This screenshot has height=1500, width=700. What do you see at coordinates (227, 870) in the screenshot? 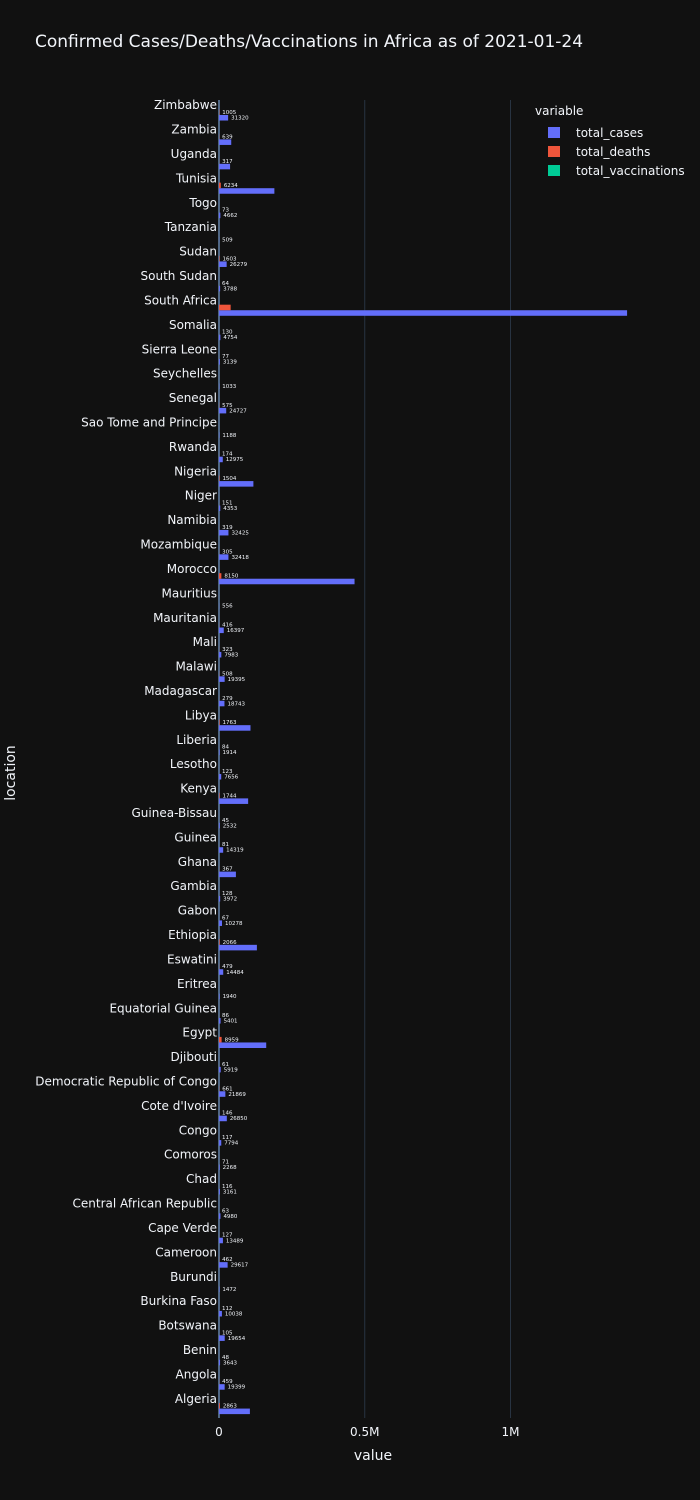
I see `total-deaths-label: 367` at bounding box center [227, 870].